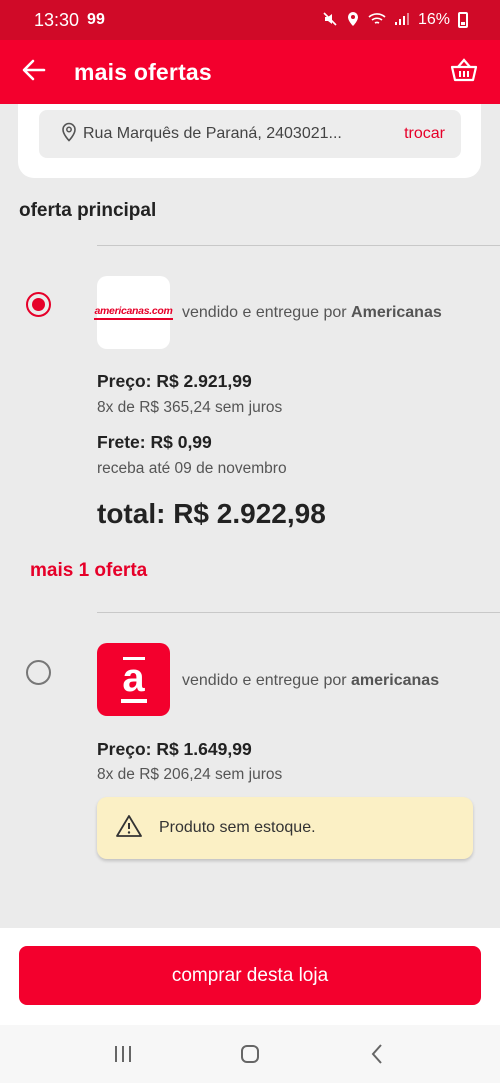  What do you see at coordinates (211, 513) in the screenshot?
I see `offer-1-total: total: R$ 2.922,98` at bounding box center [211, 513].